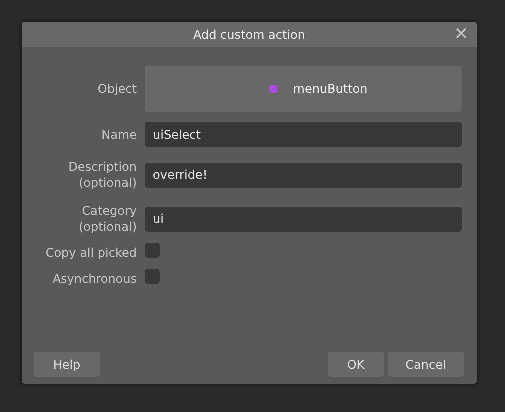 The image size is (505, 412). Describe the element at coordinates (94, 279) in the screenshot. I see `field-label: Asynchronous` at that location.